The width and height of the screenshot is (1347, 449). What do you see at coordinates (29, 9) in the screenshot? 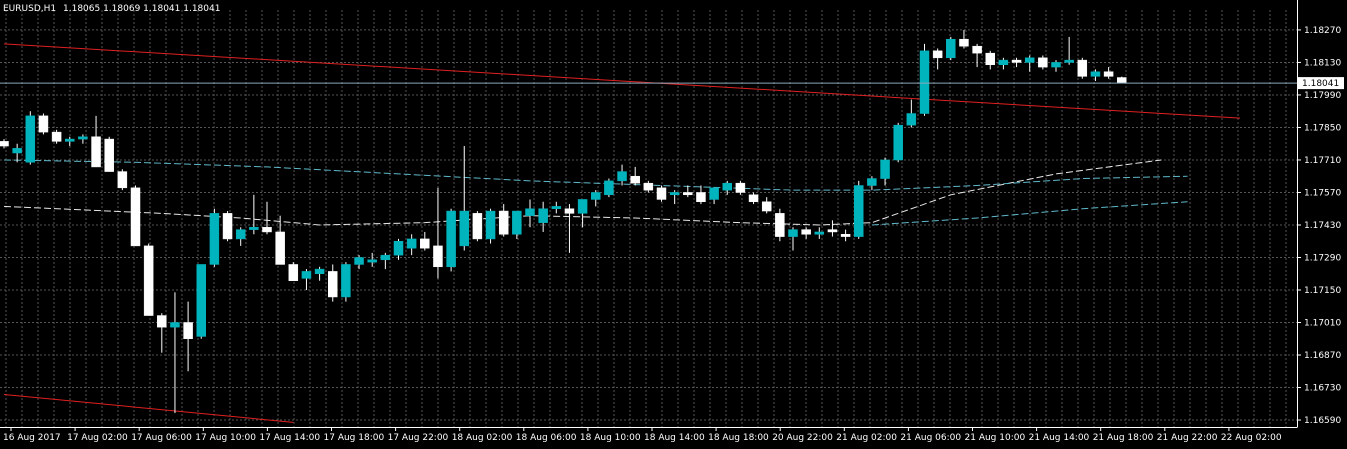
I see `symbol-label: EURUSD,H1` at bounding box center [29, 9].